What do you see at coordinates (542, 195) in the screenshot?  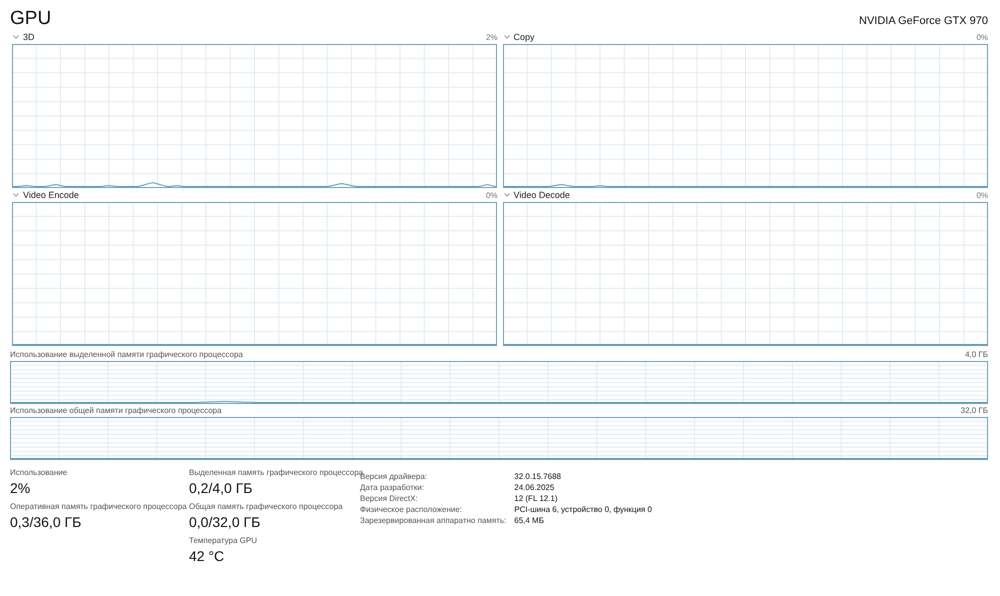 I see `graph-label: Video Decode` at bounding box center [542, 195].